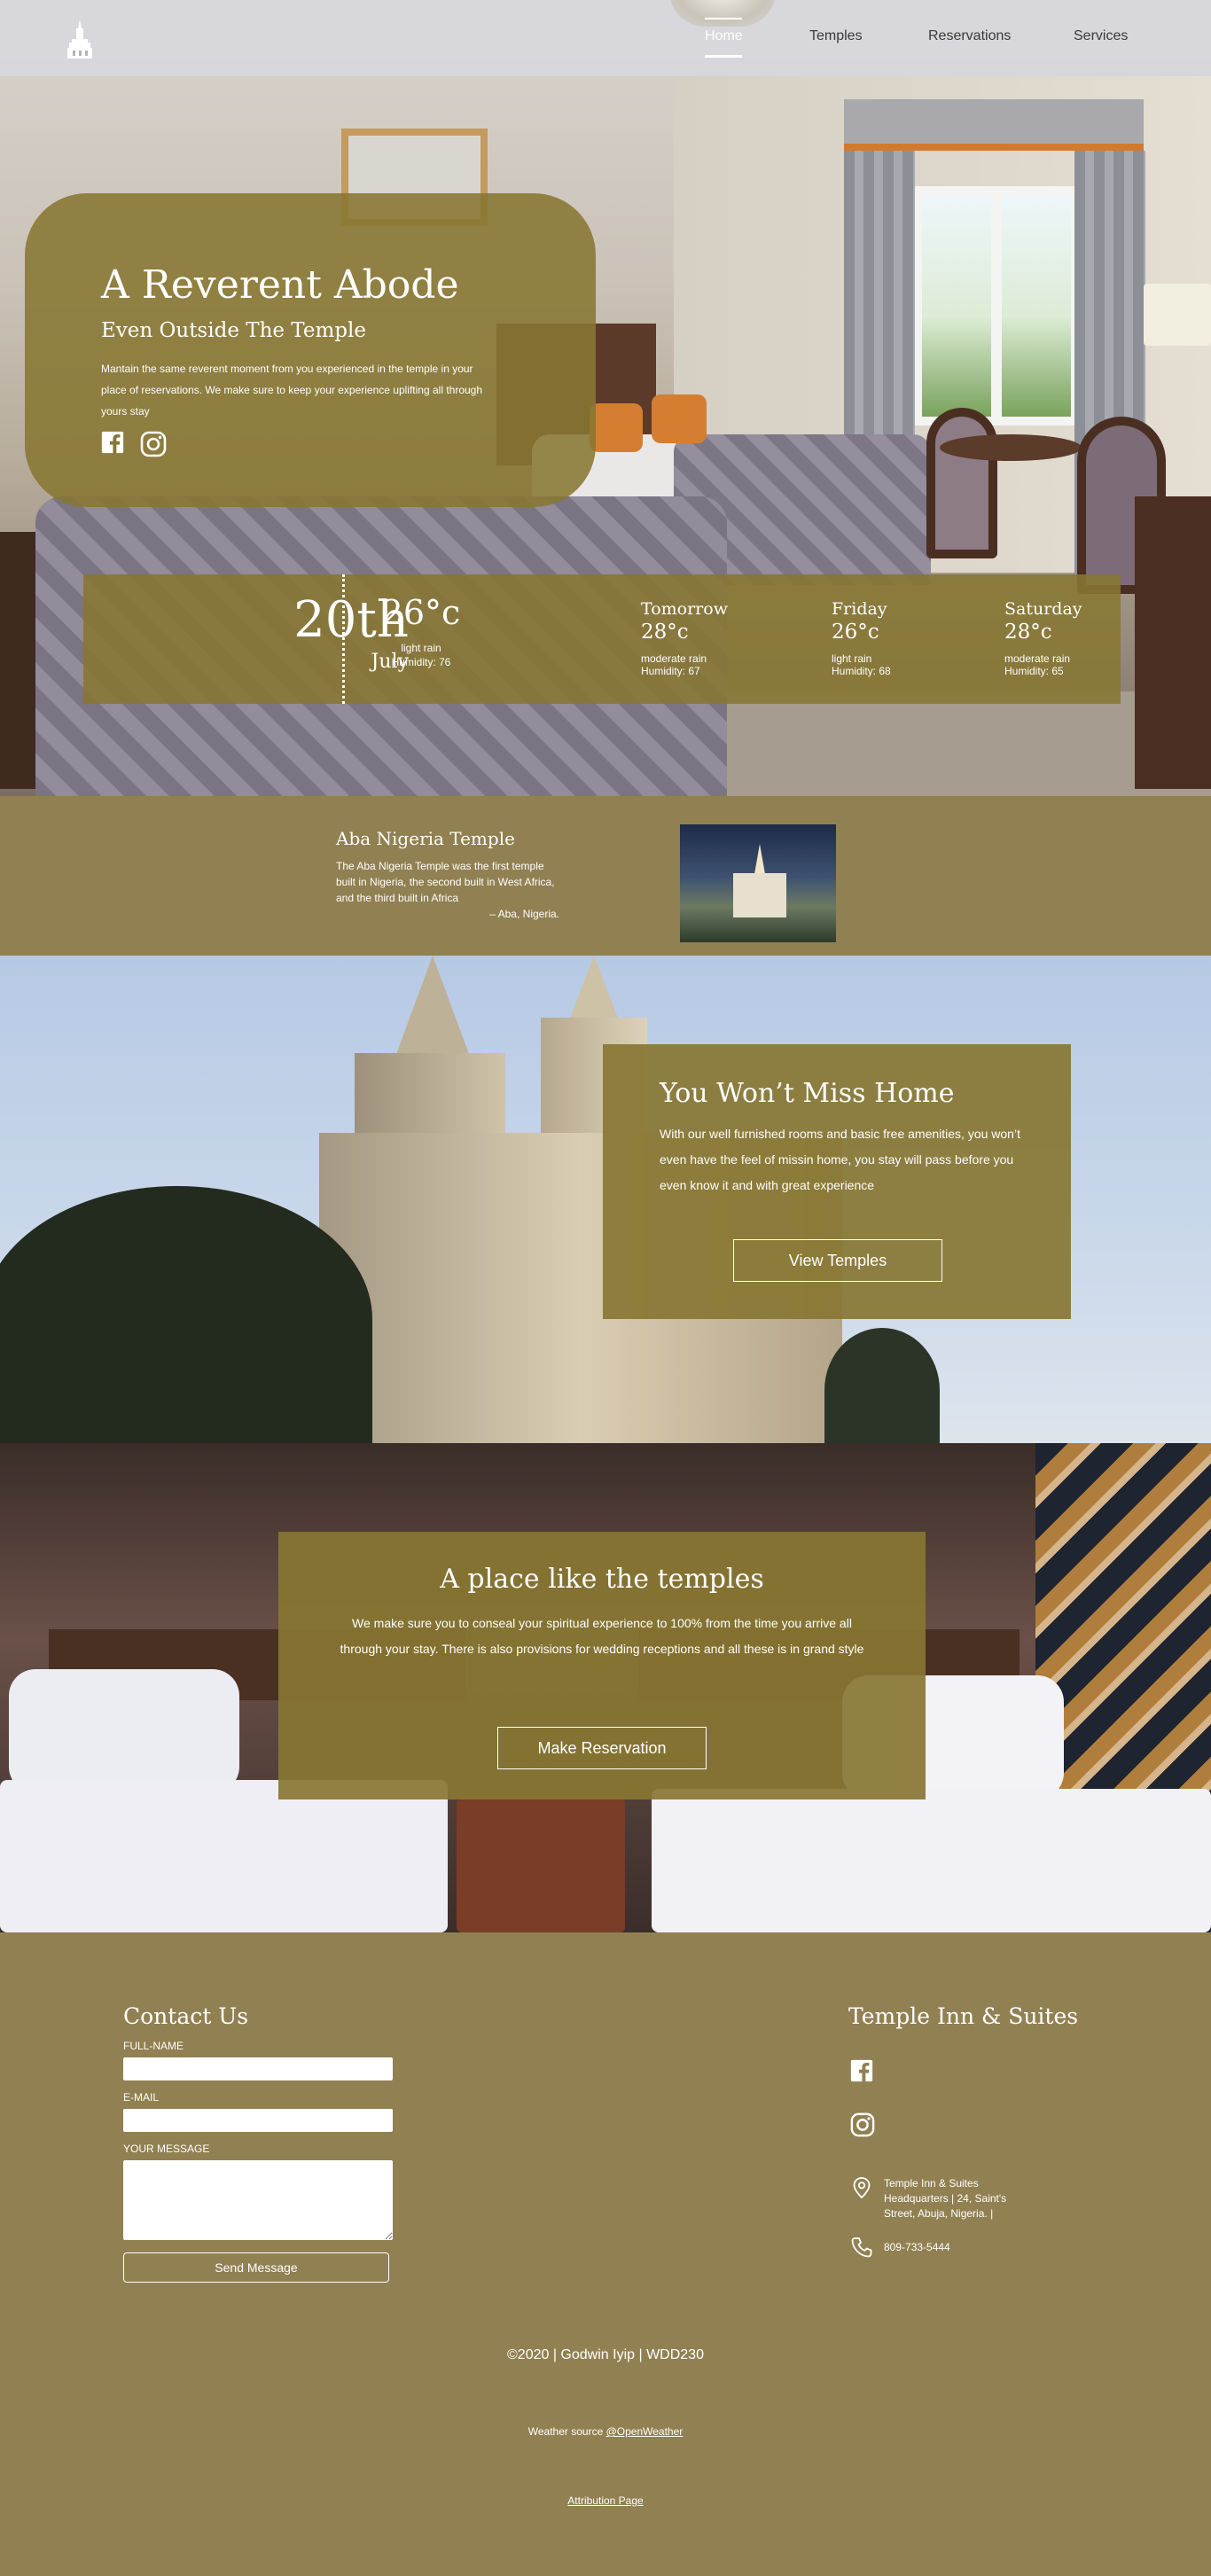 The image size is (1211, 2576). Describe the element at coordinates (80, 39) in the screenshot. I see `temple-logo-icon` at that location.